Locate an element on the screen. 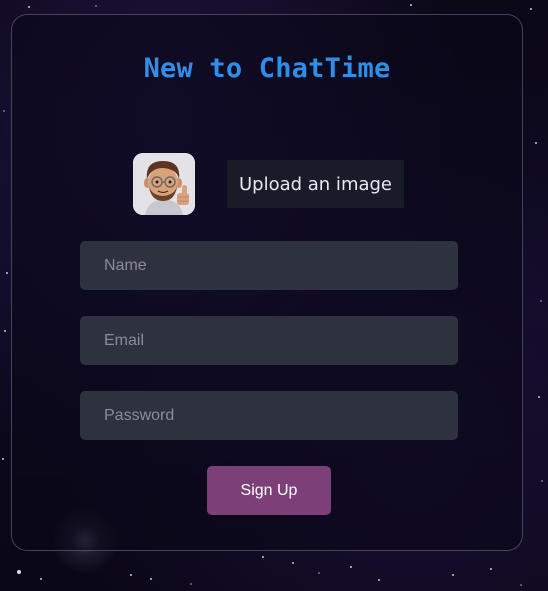 This screenshot has width=548, height=591. memoji-thumbs-up-icon is located at coordinates (164, 184).